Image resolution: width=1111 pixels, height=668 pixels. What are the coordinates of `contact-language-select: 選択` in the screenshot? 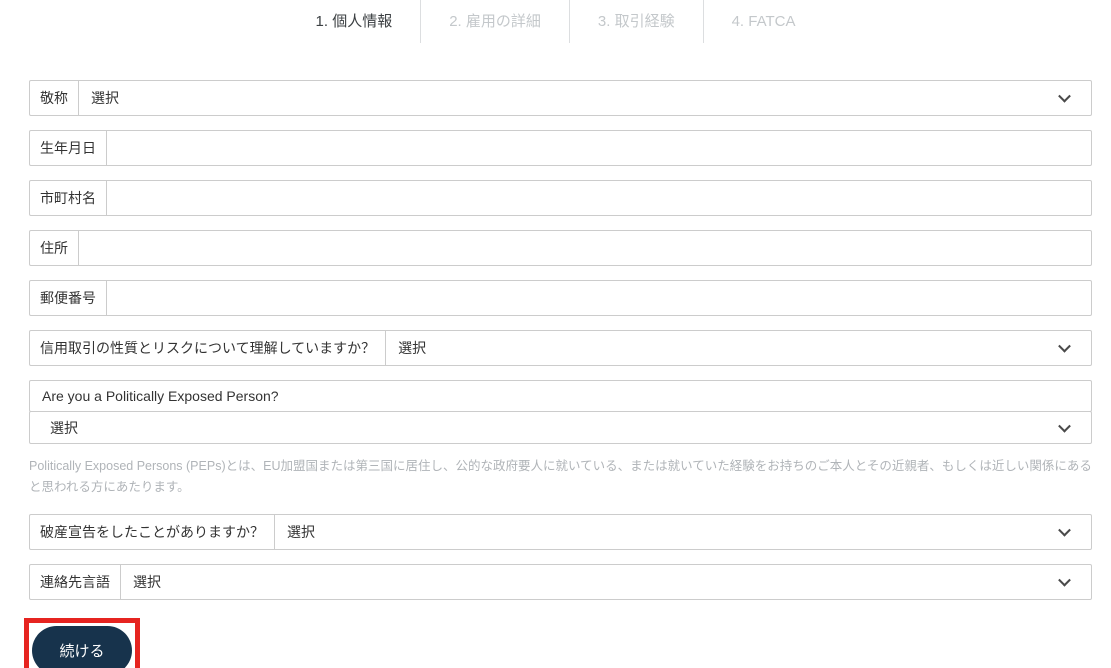 It's located at (606, 582).